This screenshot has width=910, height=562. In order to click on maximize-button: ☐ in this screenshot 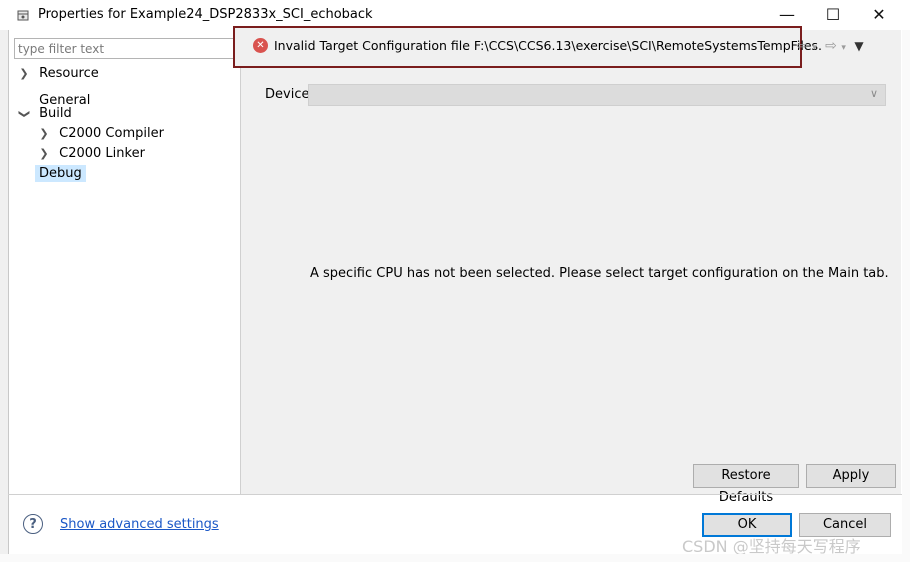, I will do `click(833, 15)`.